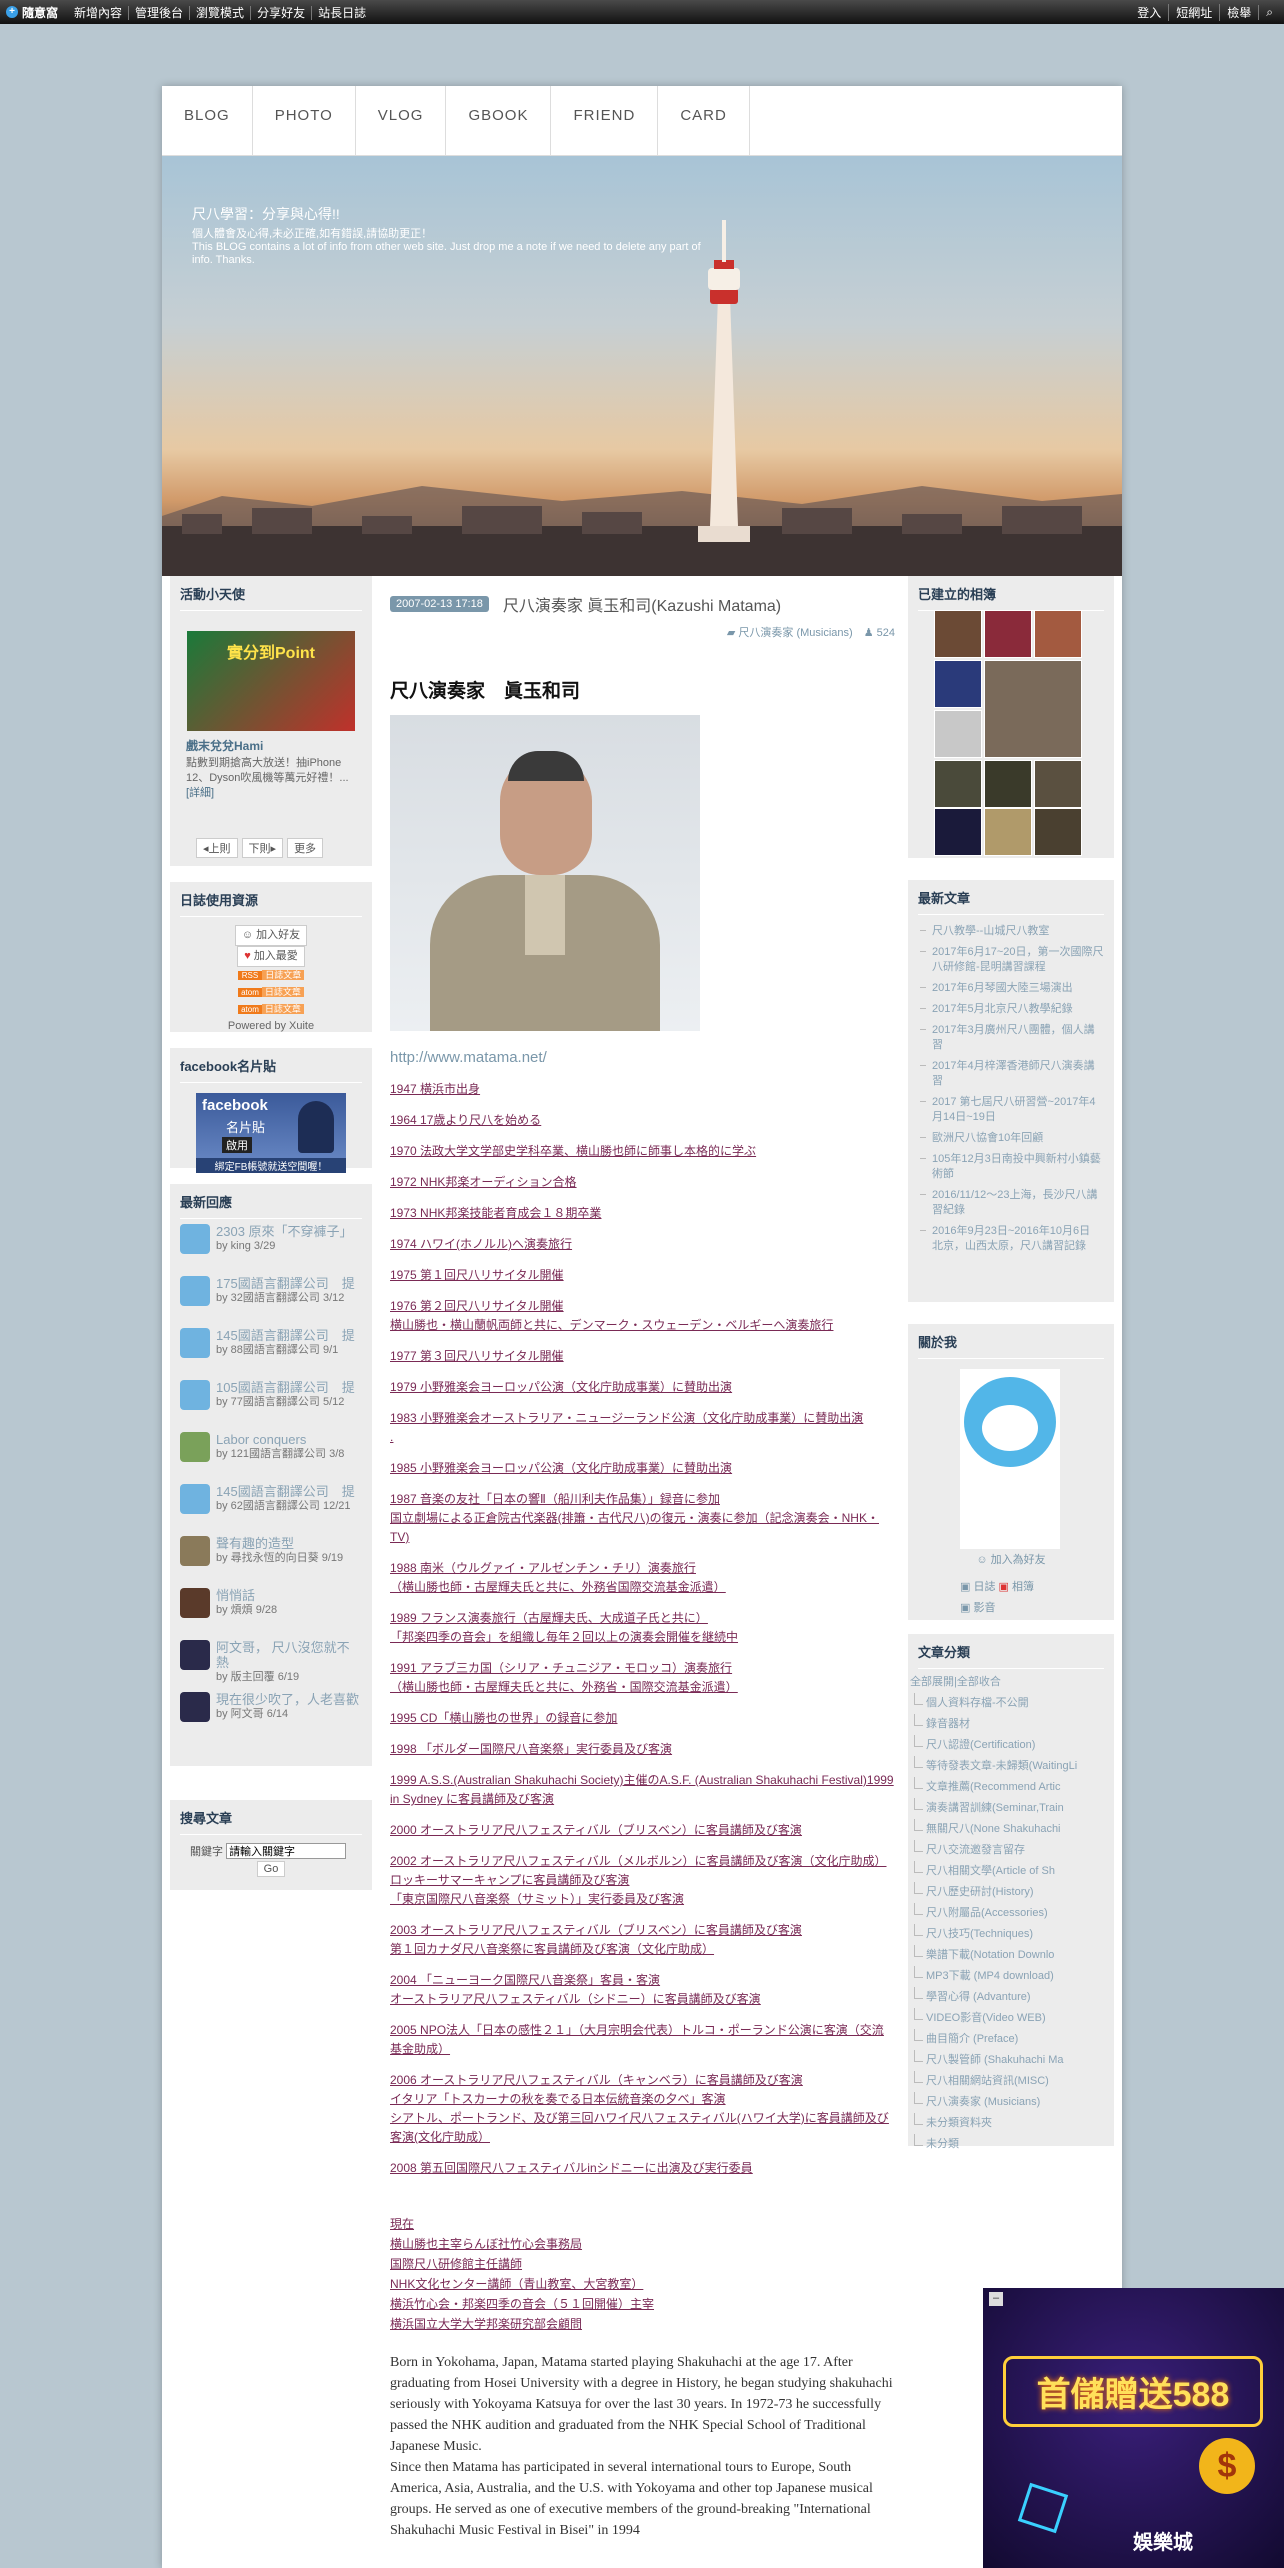 This screenshot has height=2568, width=1284. I want to click on feed-rss: RSS 日誌文章, so click(271, 975).